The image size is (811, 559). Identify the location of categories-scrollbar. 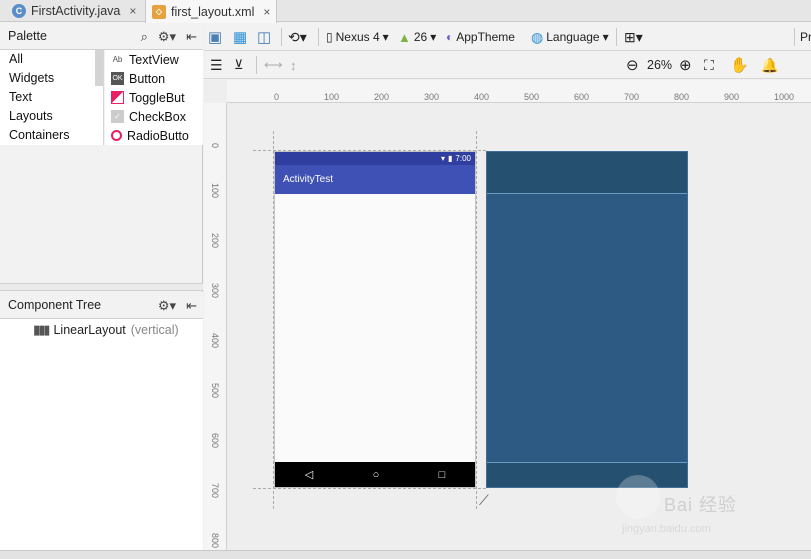
(99, 68).